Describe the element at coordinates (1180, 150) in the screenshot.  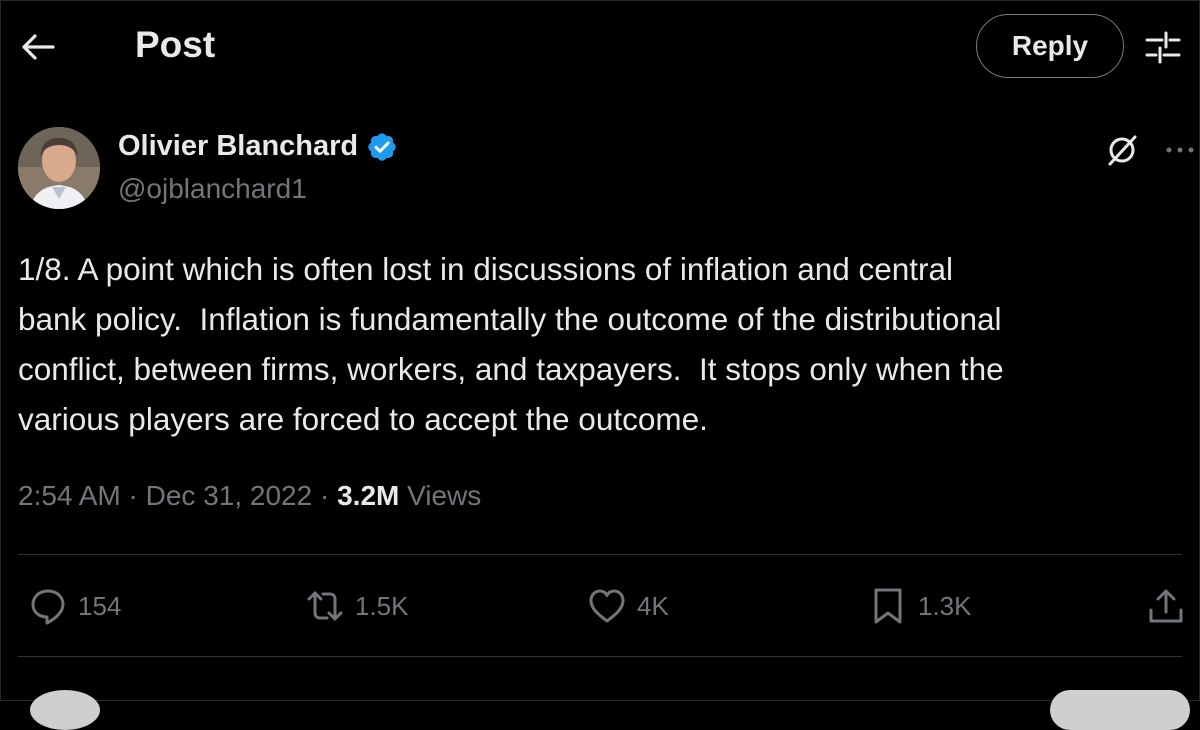
I see `more-options-icon` at that location.